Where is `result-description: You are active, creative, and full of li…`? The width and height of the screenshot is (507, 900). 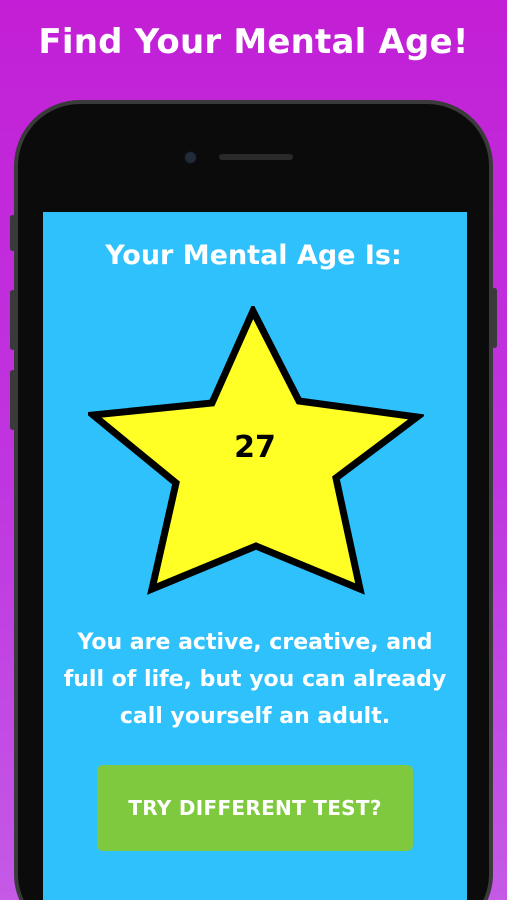 result-description: You are active, creative, and full of li… is located at coordinates (255, 679).